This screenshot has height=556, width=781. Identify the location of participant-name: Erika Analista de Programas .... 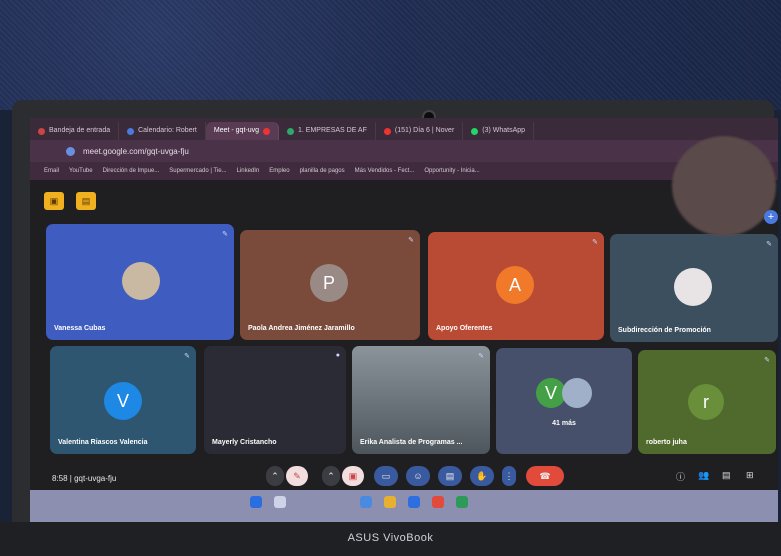
(411, 442).